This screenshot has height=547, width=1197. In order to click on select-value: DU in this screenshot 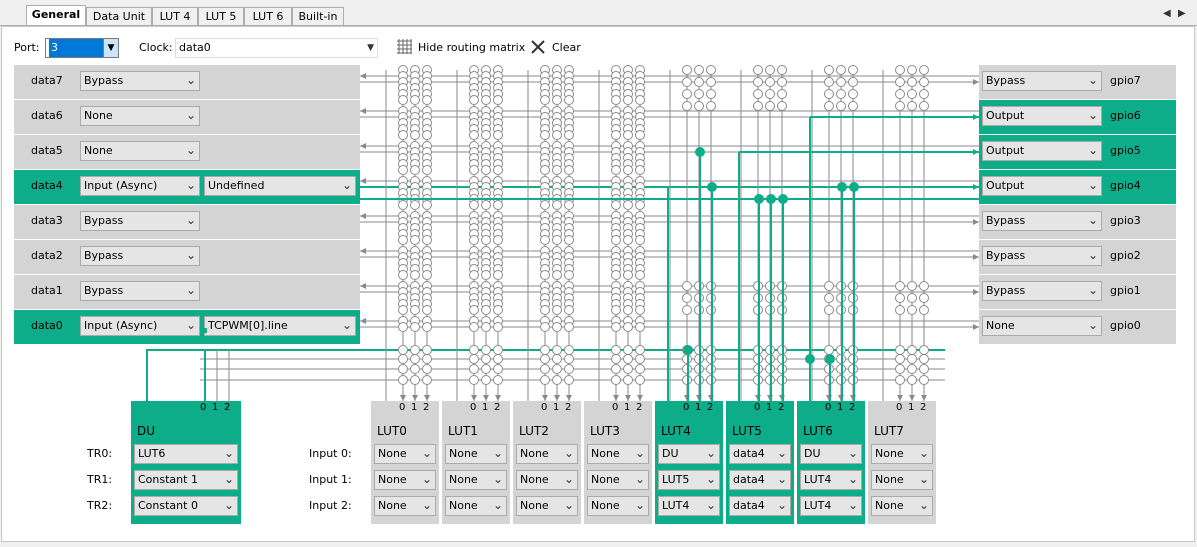, I will do `click(670, 453)`.